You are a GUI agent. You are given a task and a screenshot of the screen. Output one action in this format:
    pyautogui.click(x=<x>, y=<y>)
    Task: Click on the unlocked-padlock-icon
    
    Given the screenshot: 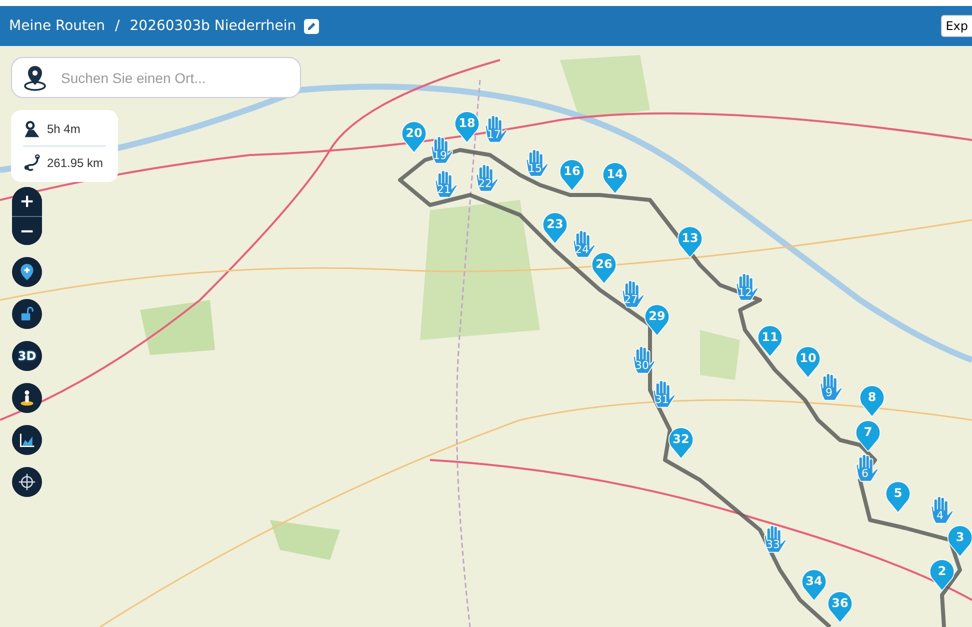 What is the action you would take?
    pyautogui.click(x=27, y=314)
    